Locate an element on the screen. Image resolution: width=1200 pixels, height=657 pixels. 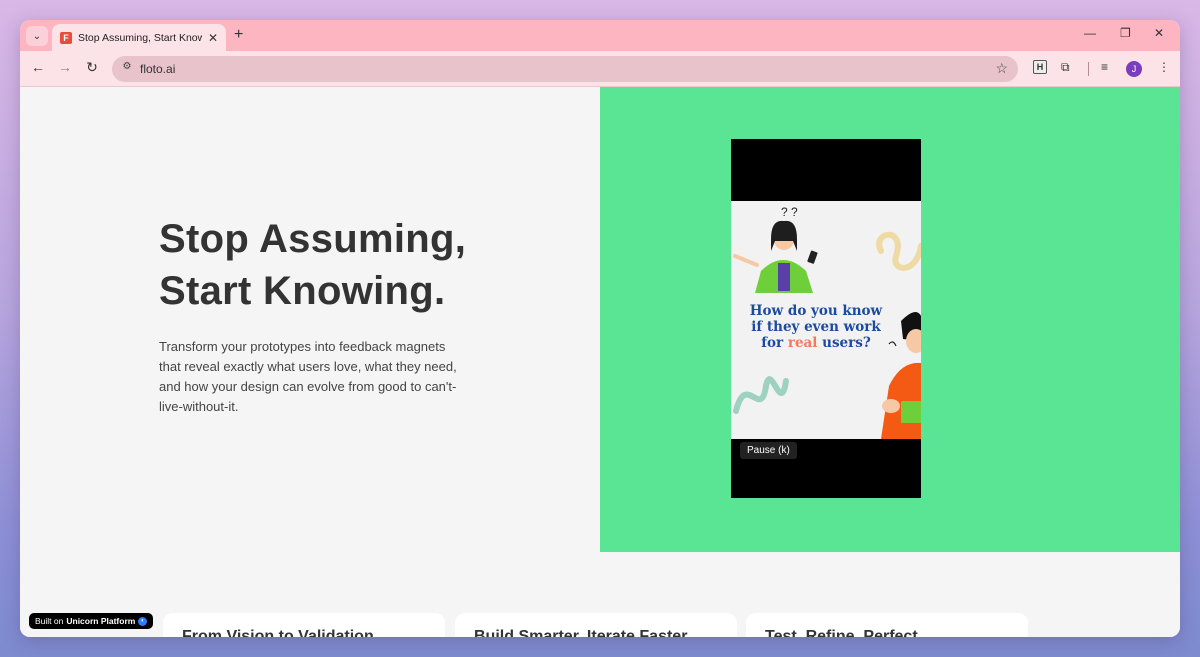
profile-button: J is located at coordinates (1134, 69).